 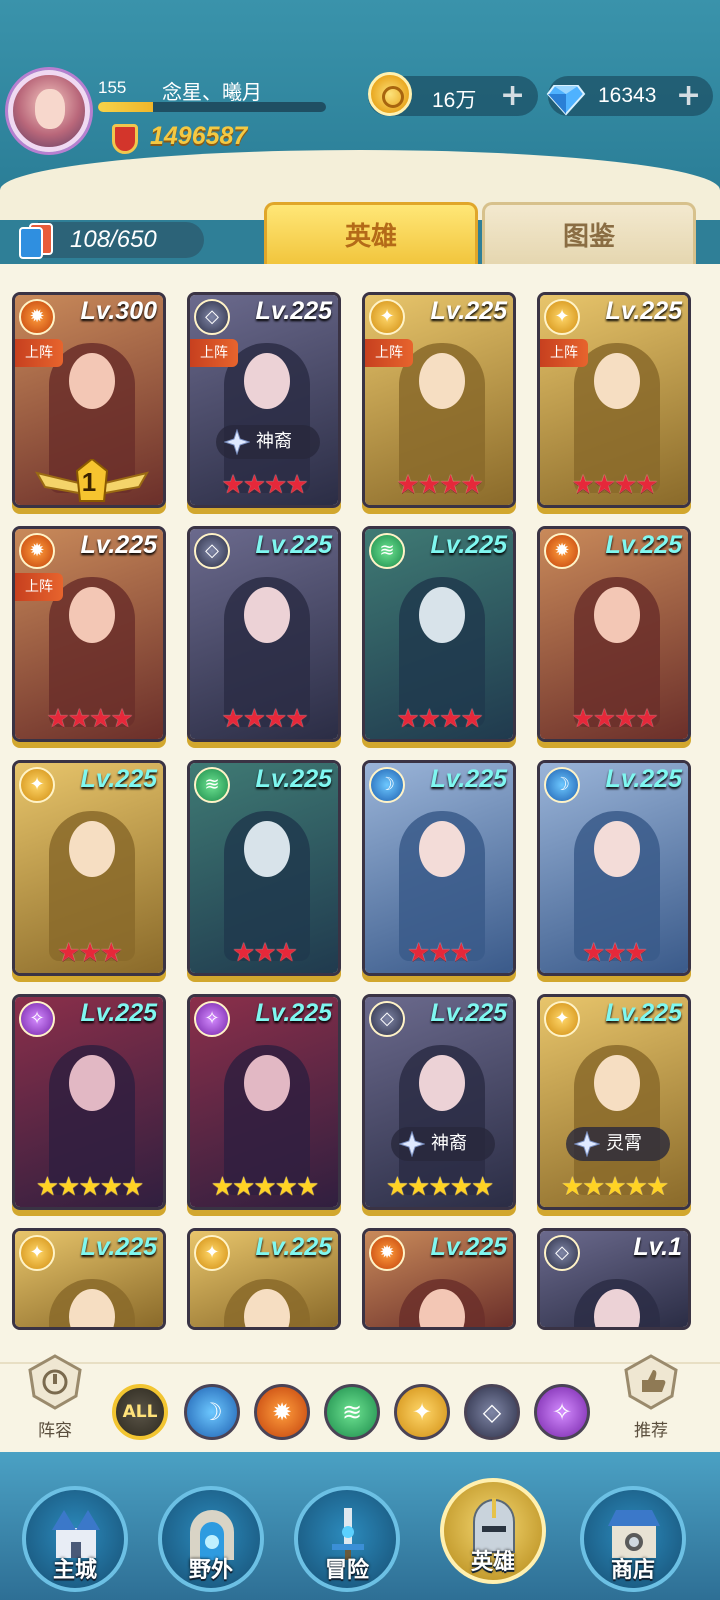 I want to click on tab-catalog: 图鉴, so click(x=589, y=234).